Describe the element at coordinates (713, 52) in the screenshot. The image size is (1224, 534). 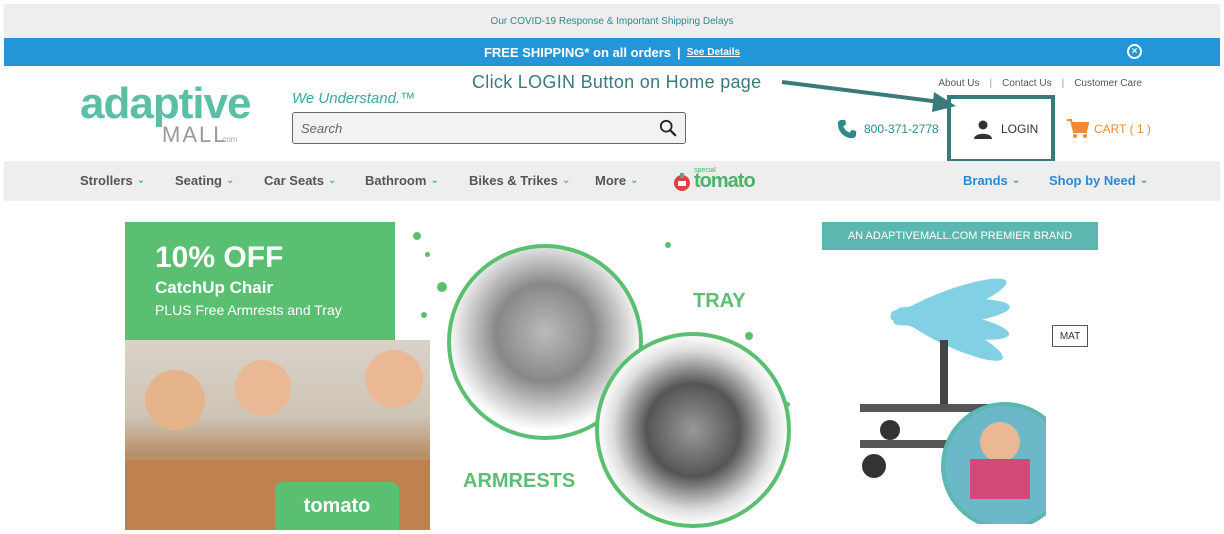
I see `see-details-link: See Details` at that location.